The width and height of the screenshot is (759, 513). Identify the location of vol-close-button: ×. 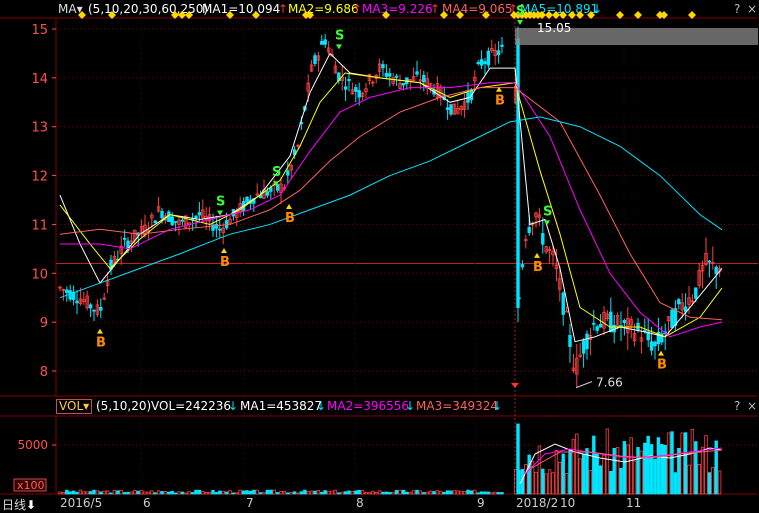
(752, 406).